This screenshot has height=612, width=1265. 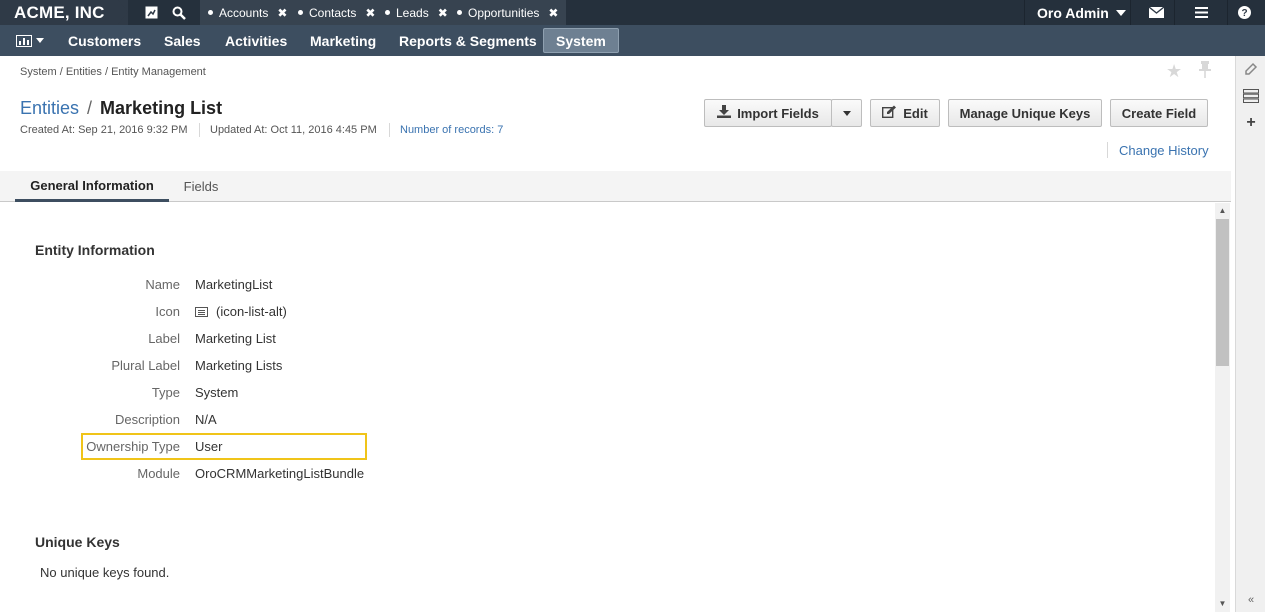 I want to click on number-of-records-link: Number of records: 7, so click(x=451, y=130).